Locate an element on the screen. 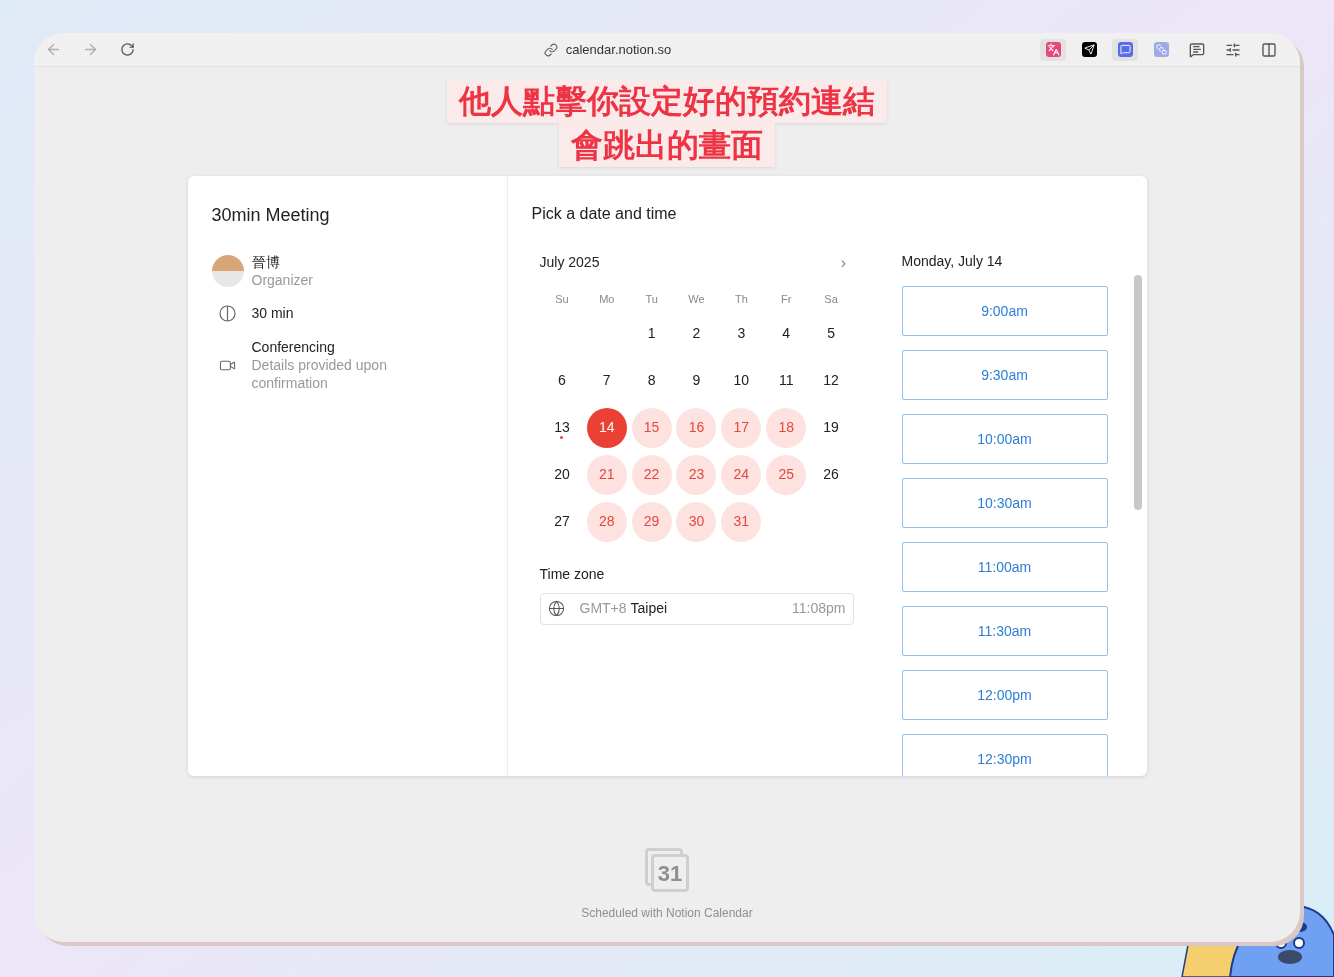 The width and height of the screenshot is (1334, 977). weekday-label: Fr is located at coordinates (786, 299).